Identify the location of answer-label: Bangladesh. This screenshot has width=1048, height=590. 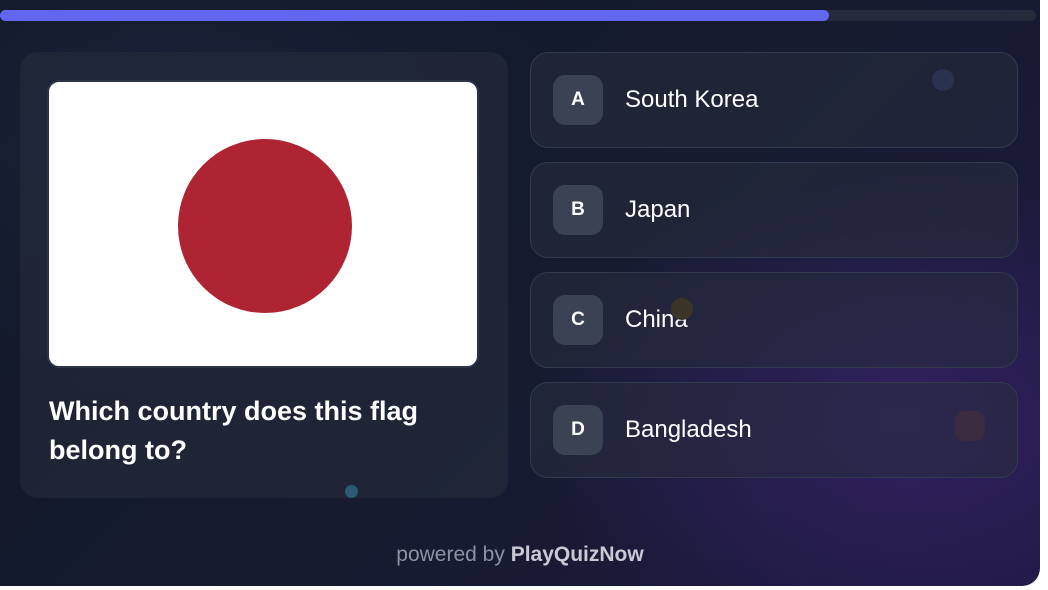
(688, 429).